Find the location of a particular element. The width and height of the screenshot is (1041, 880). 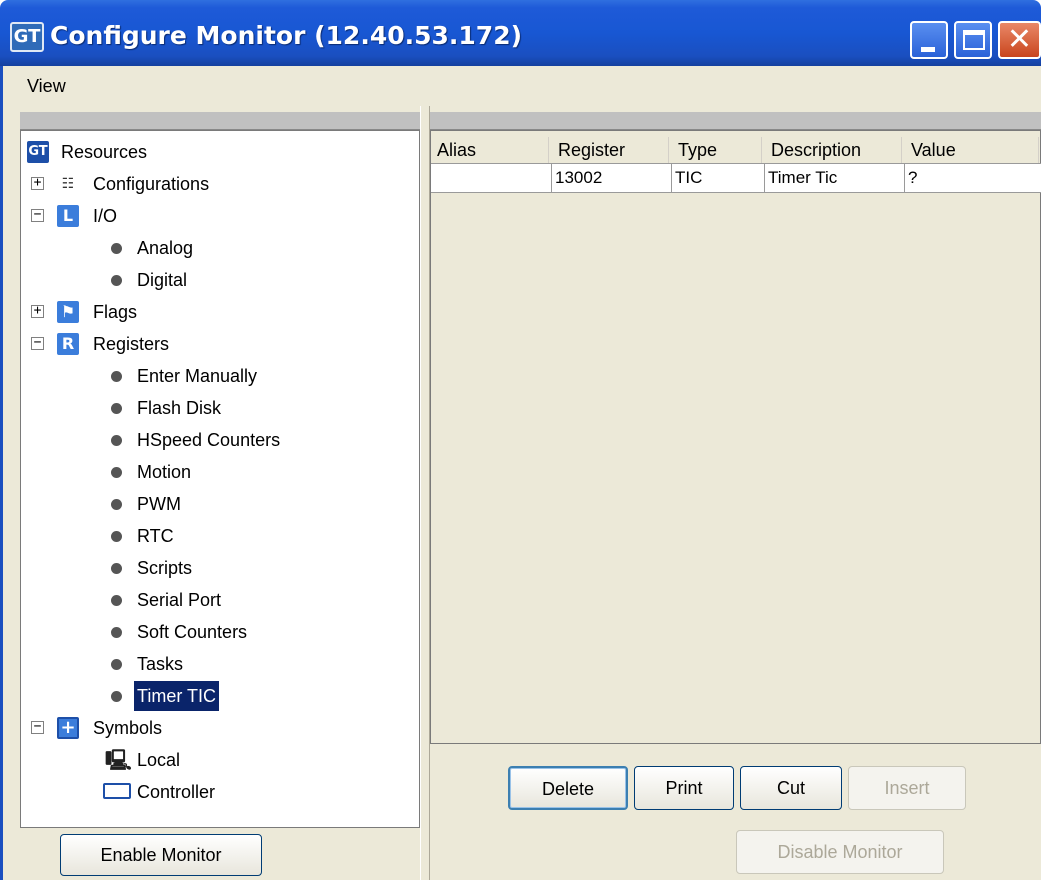

tree-item-label: Registers is located at coordinates (131, 344).